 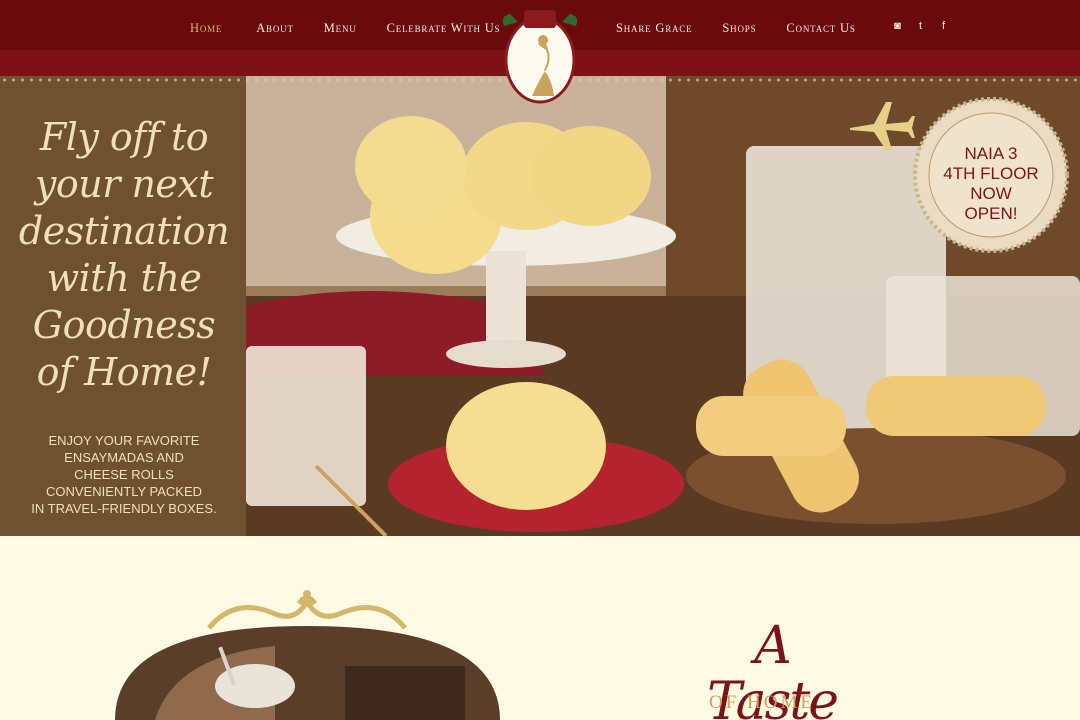 What do you see at coordinates (444, 28) in the screenshot?
I see `nav-celebrate-with-us: Celebrate With Us` at bounding box center [444, 28].